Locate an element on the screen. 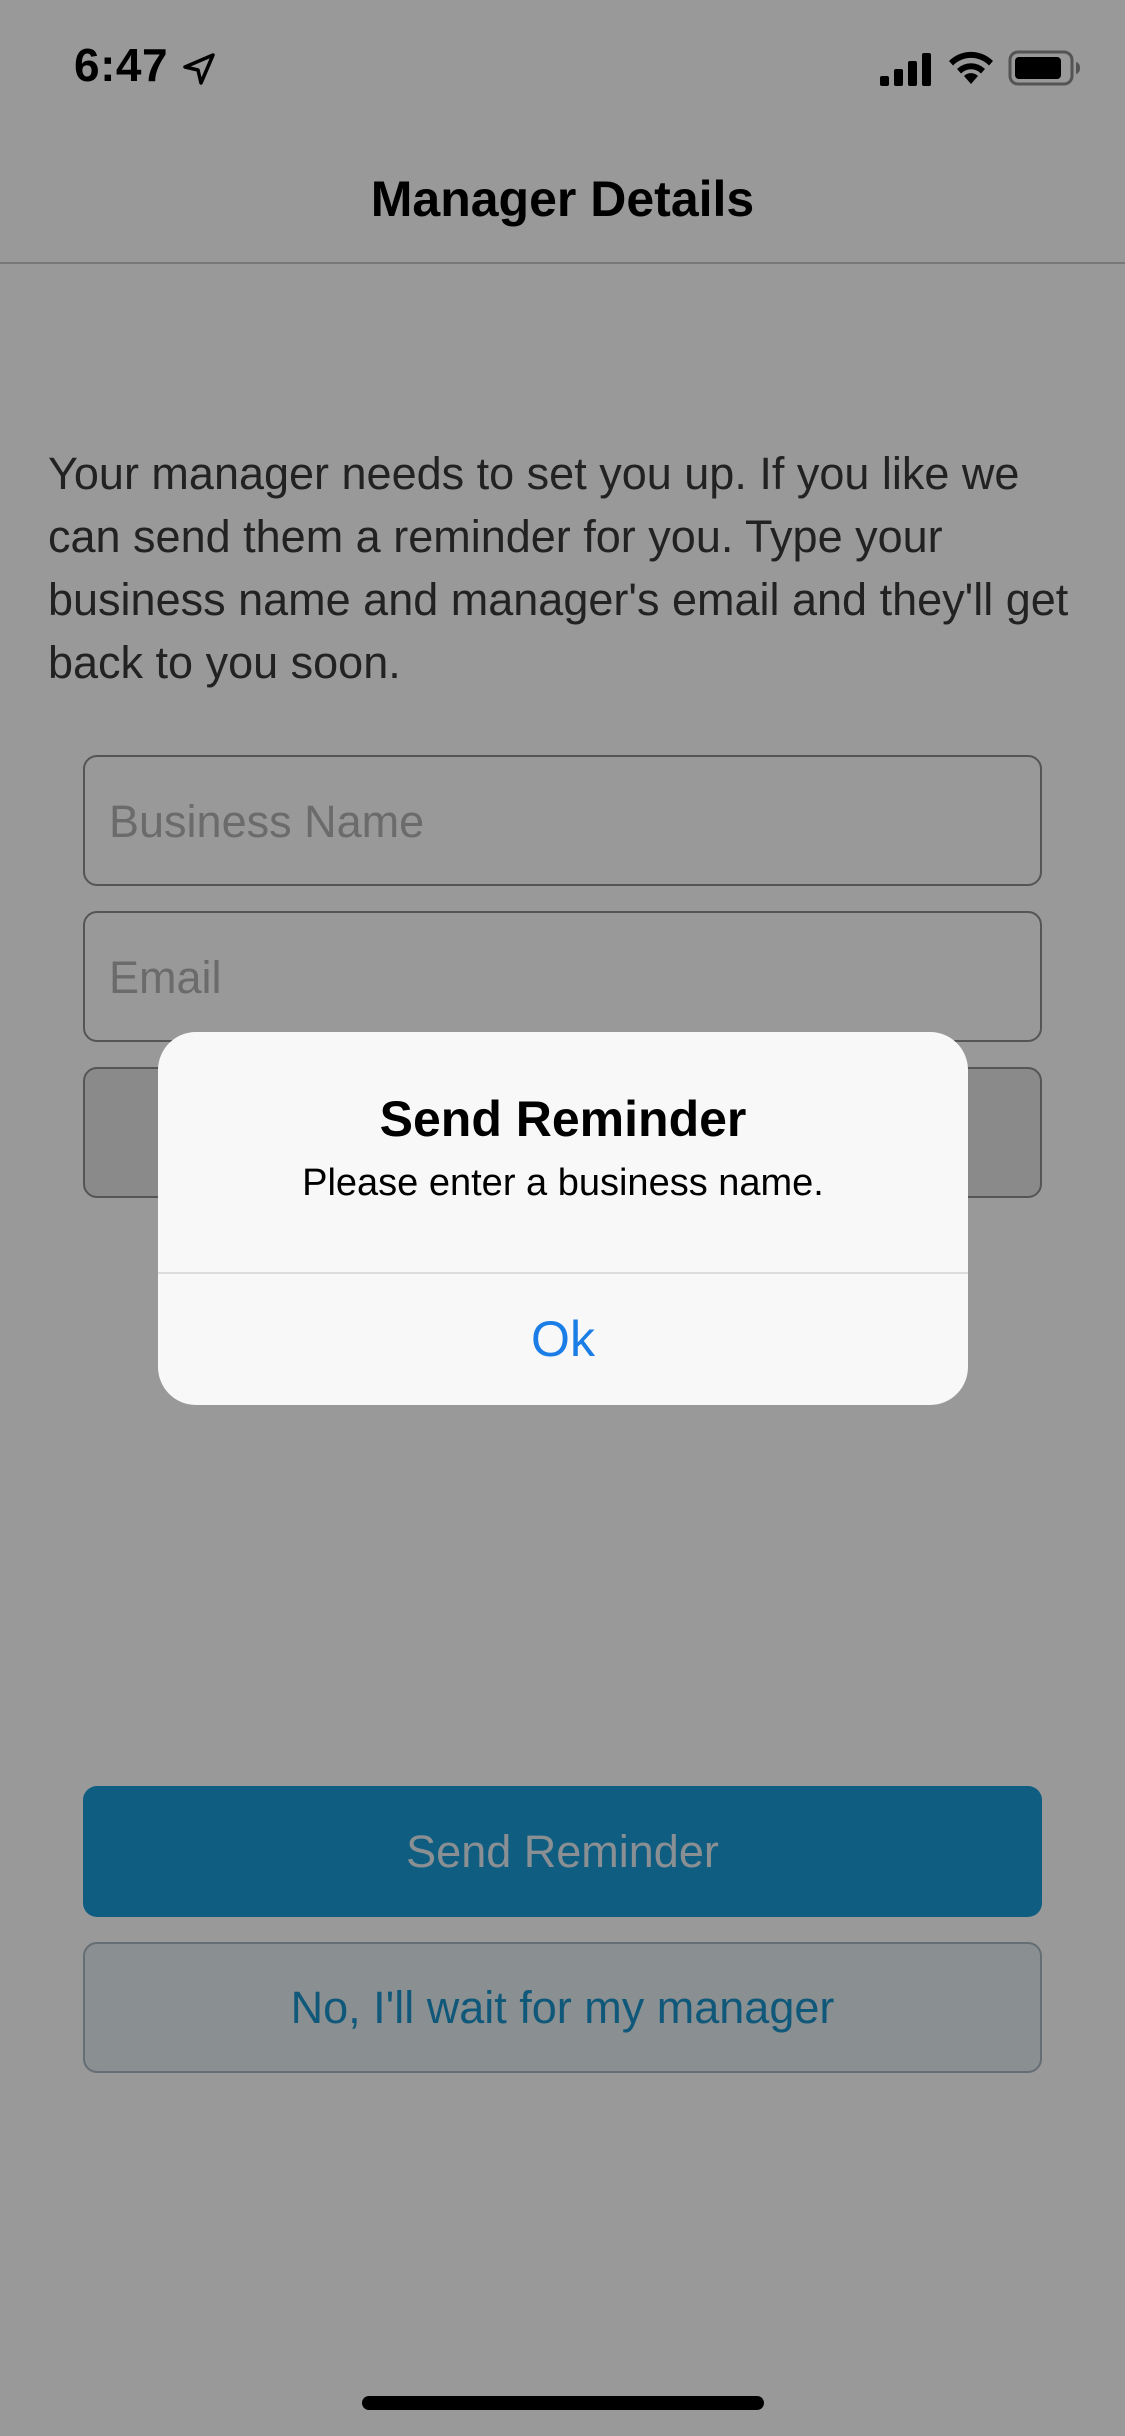 This screenshot has width=1125, height=2436. alert-title: Send Reminder is located at coordinates (563, 1119).